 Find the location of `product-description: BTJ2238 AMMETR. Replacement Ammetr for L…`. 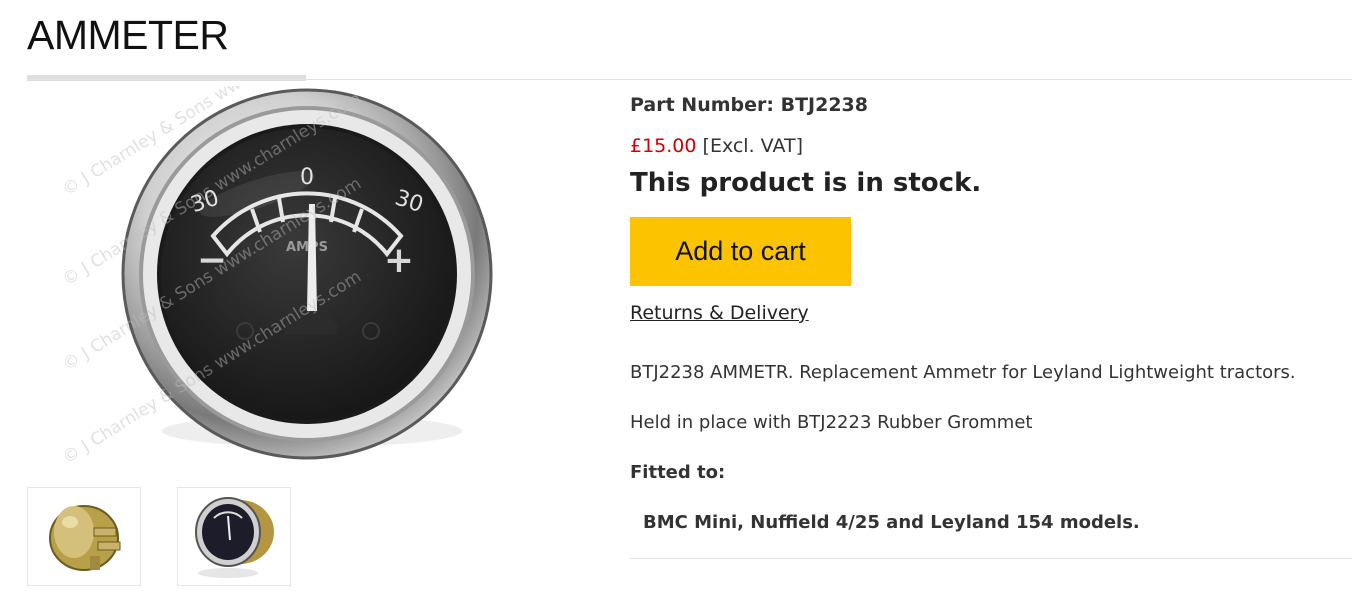

product-description: BTJ2238 AMMETR. Replacement Ammetr for L… is located at coordinates (963, 372).